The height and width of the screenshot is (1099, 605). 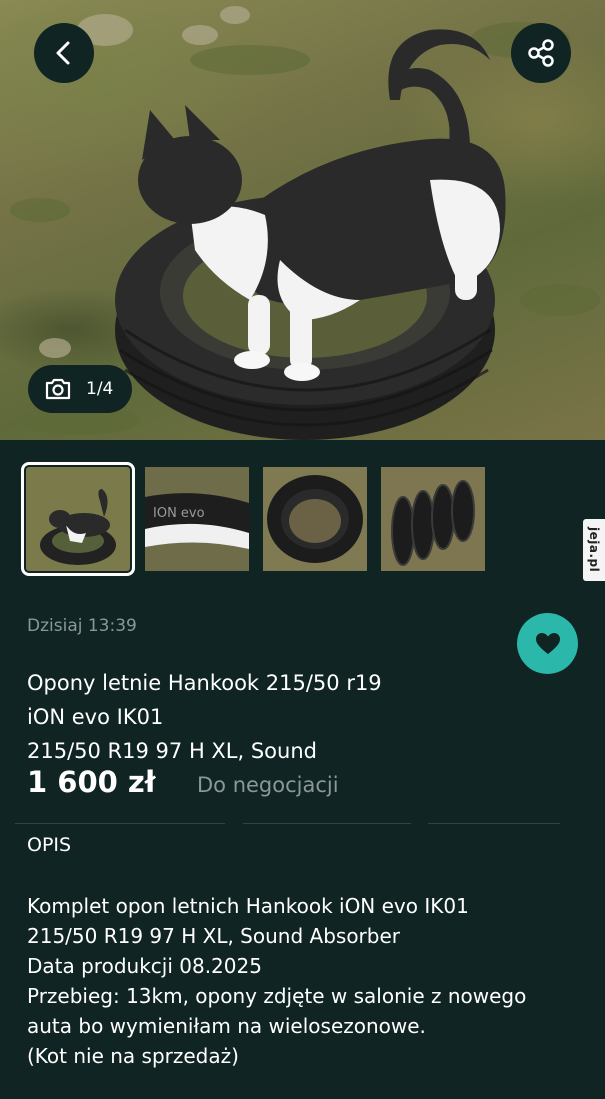 I want to click on heart-icon, so click(x=547, y=643).